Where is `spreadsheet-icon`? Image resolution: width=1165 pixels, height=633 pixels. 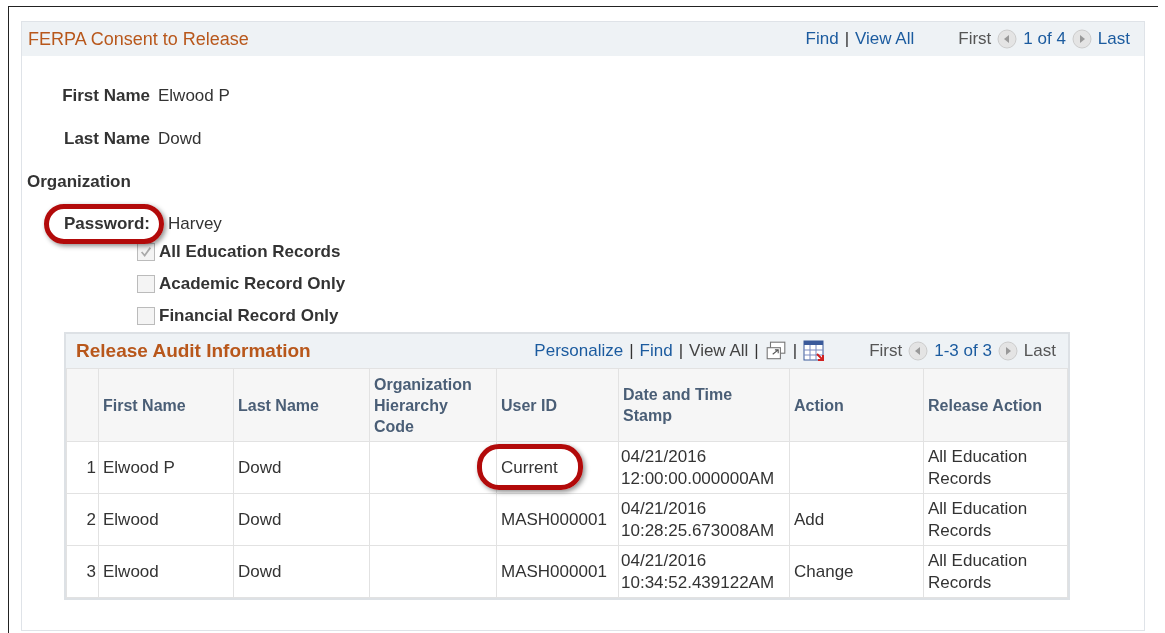 spreadsheet-icon is located at coordinates (814, 351).